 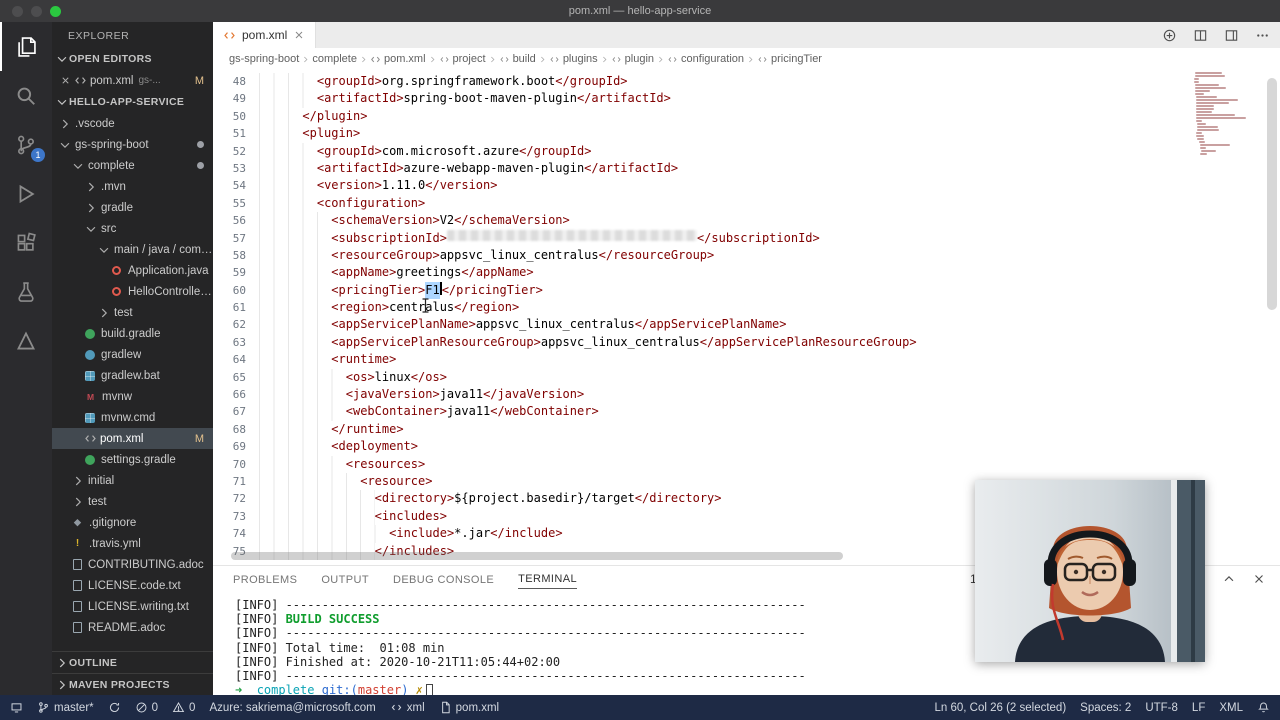 I want to click on breadcrumb-configuration: configuration, so click(x=705, y=59).